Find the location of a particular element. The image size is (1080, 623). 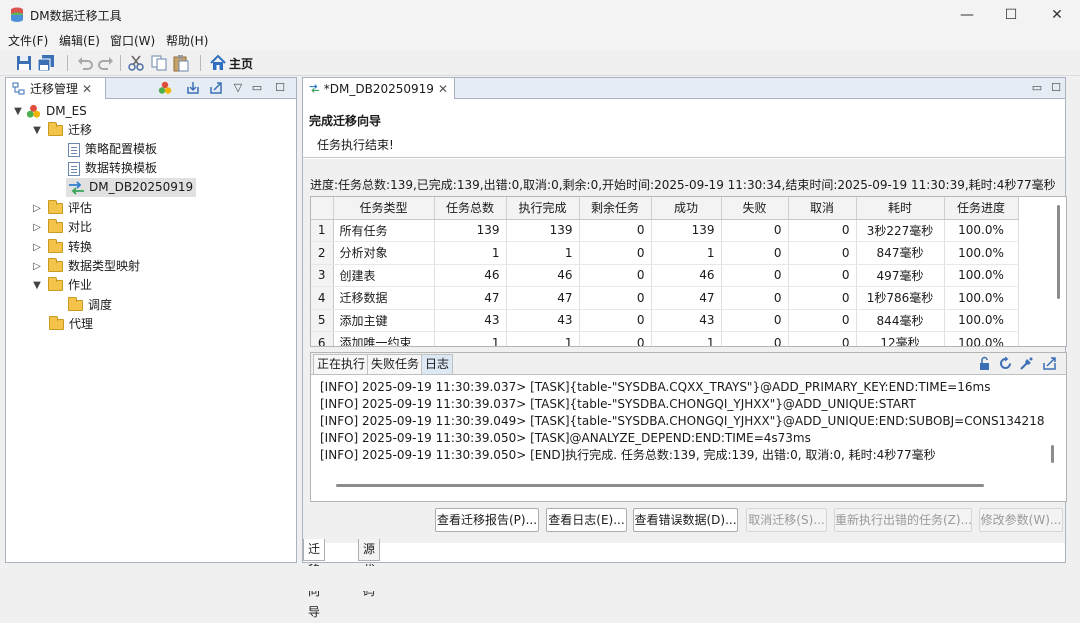

tab-source-code: 源代码 is located at coordinates (369, 568).